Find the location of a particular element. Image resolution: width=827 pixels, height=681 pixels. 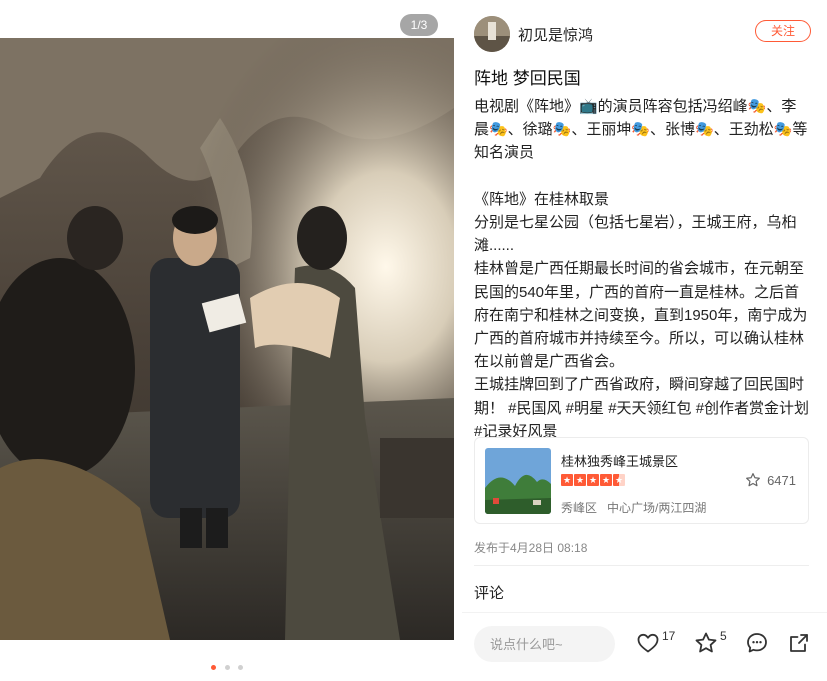

poi-area: 中心广场/两江四湖 is located at coordinates (657, 508).